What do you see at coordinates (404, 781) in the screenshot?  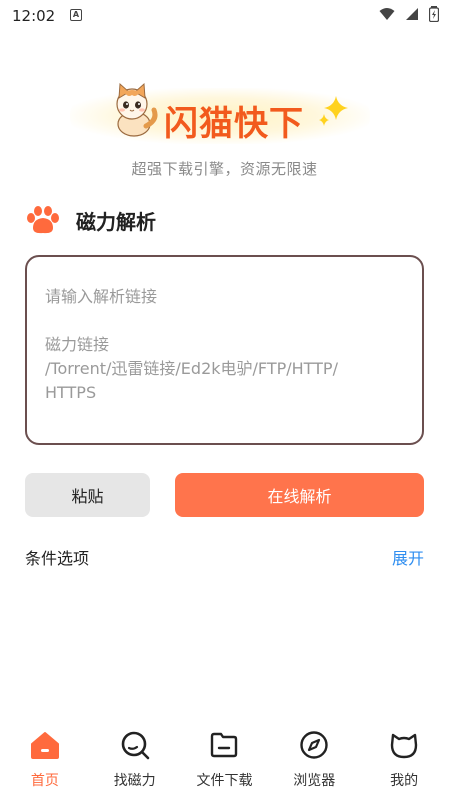 I see `nav-label: 我的` at bounding box center [404, 781].